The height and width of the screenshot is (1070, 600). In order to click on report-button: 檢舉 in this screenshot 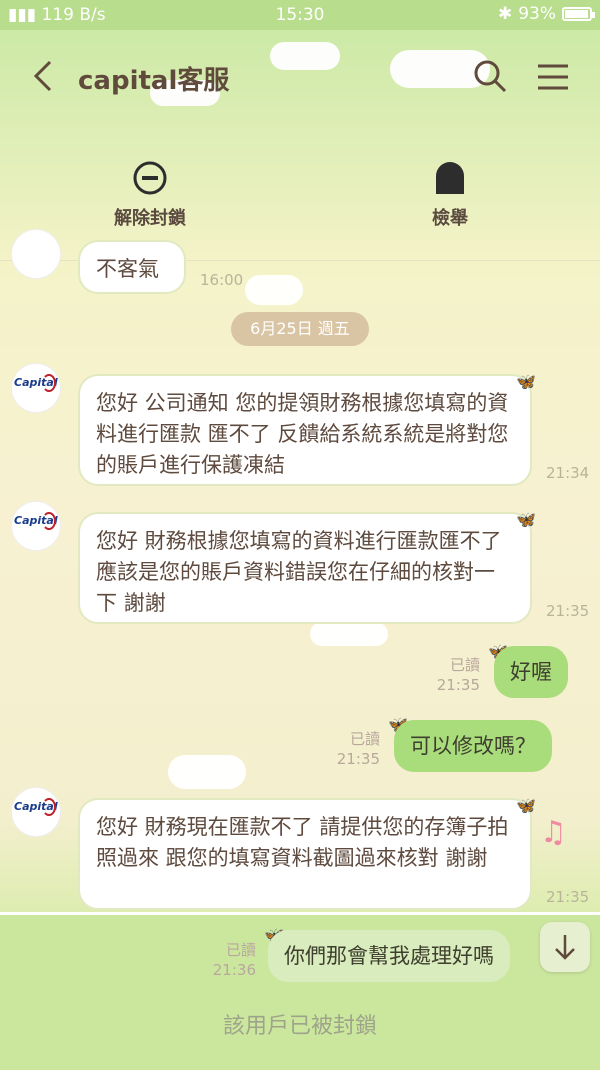, I will do `click(450, 195)`.